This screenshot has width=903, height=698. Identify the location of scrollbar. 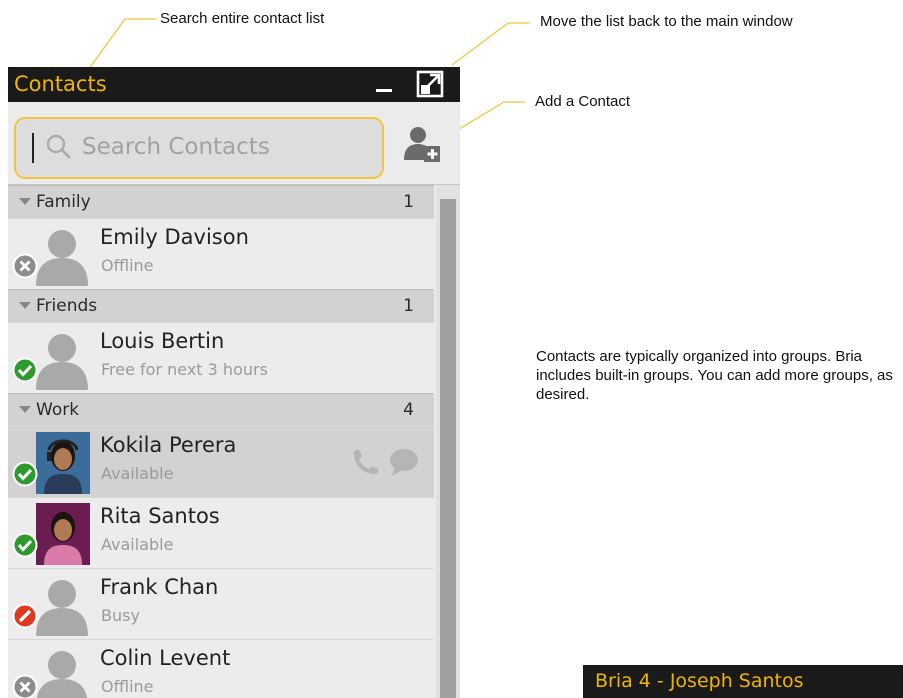
(448, 441).